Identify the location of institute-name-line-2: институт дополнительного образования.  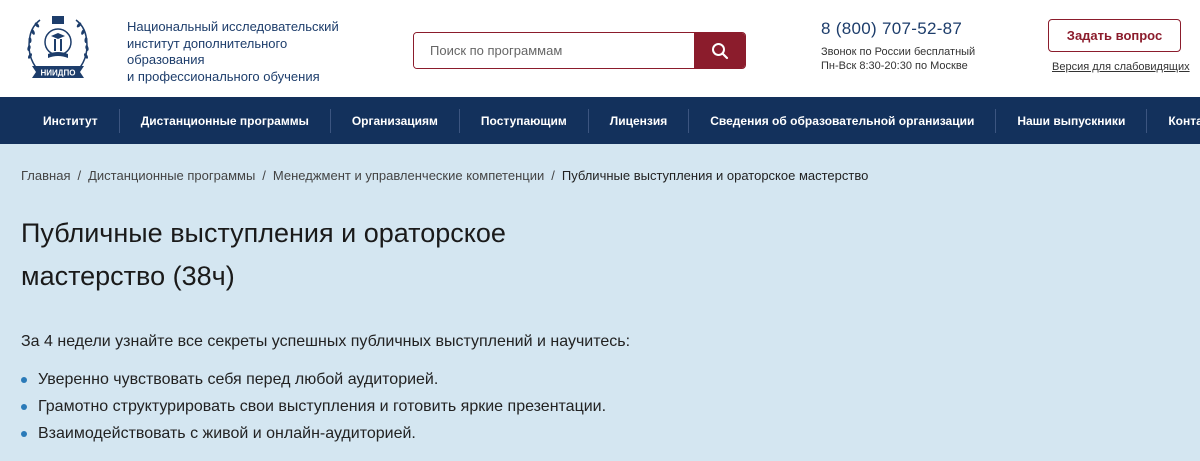
(207, 51).